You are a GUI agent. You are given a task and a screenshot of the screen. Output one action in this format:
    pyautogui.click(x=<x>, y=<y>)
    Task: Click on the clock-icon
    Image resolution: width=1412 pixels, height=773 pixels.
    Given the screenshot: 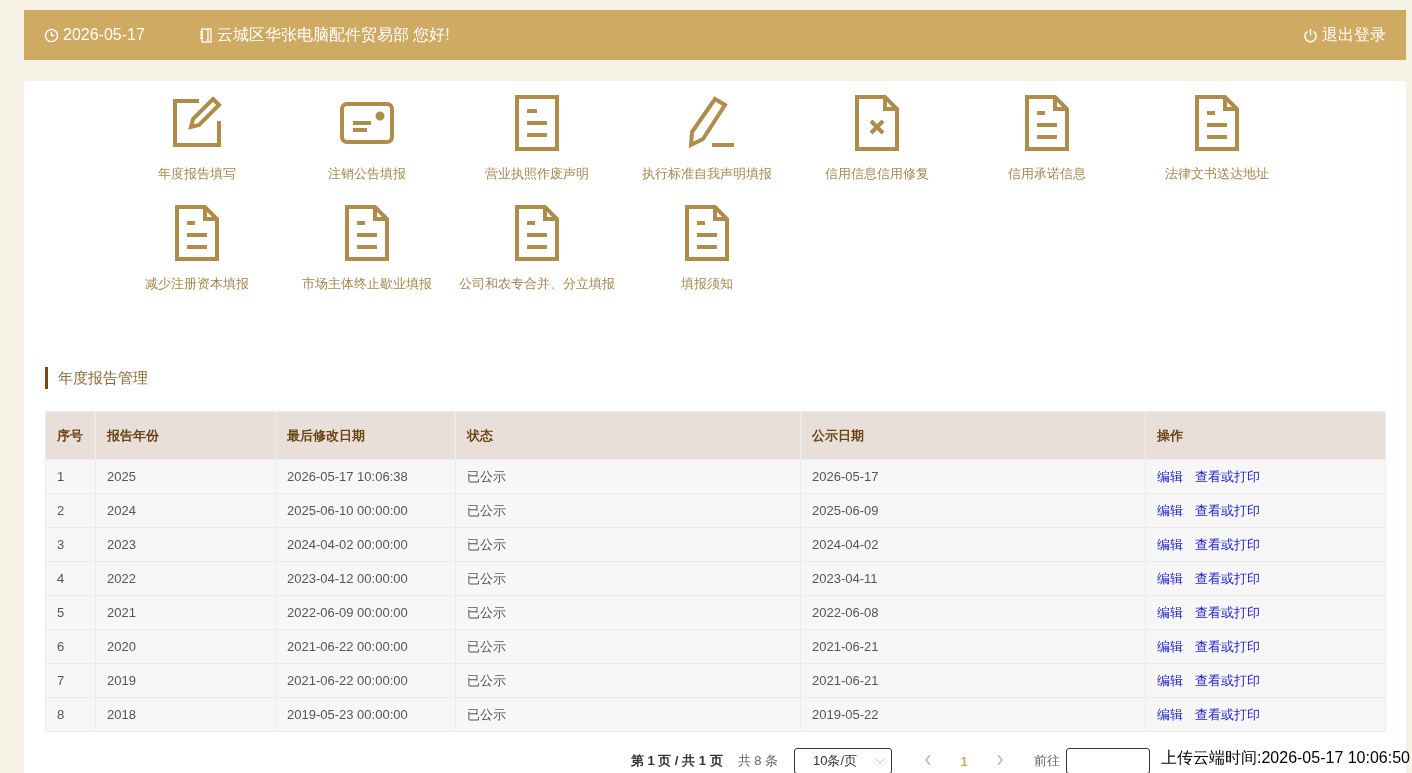 What is the action you would take?
    pyautogui.click(x=51, y=35)
    